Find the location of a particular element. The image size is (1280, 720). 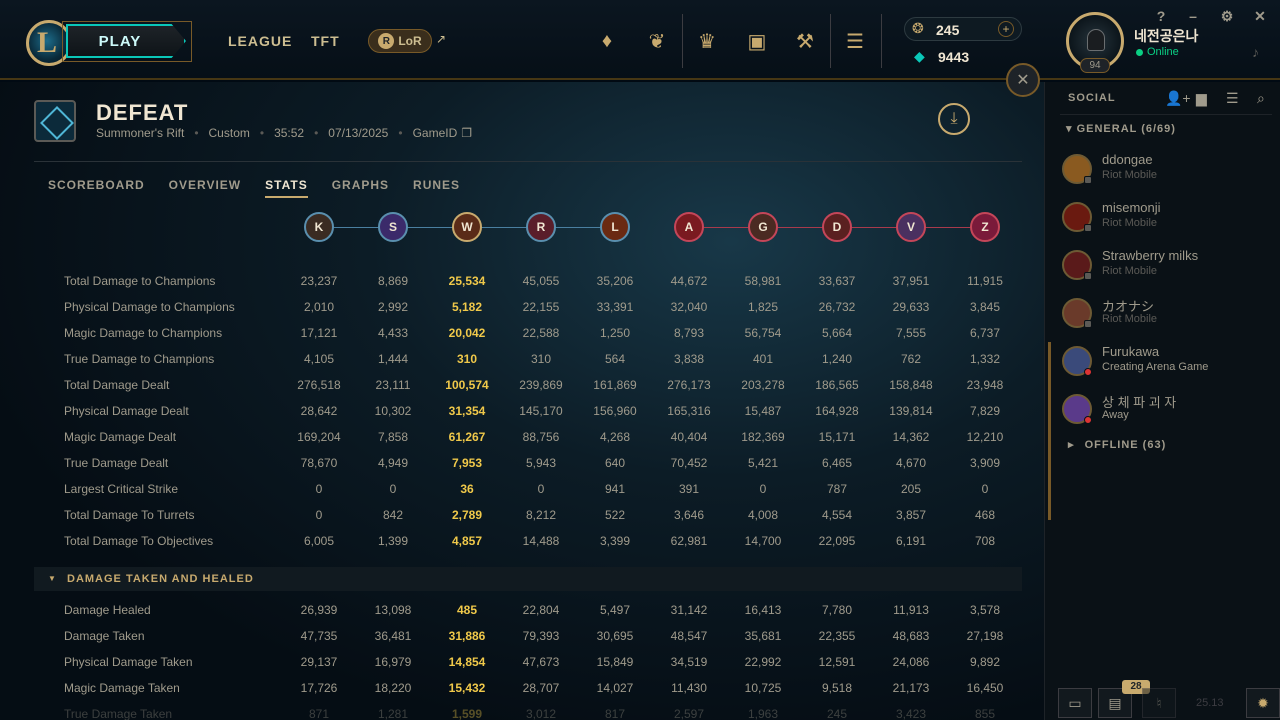

stat-cell: 0 is located at coordinates (319, 515).